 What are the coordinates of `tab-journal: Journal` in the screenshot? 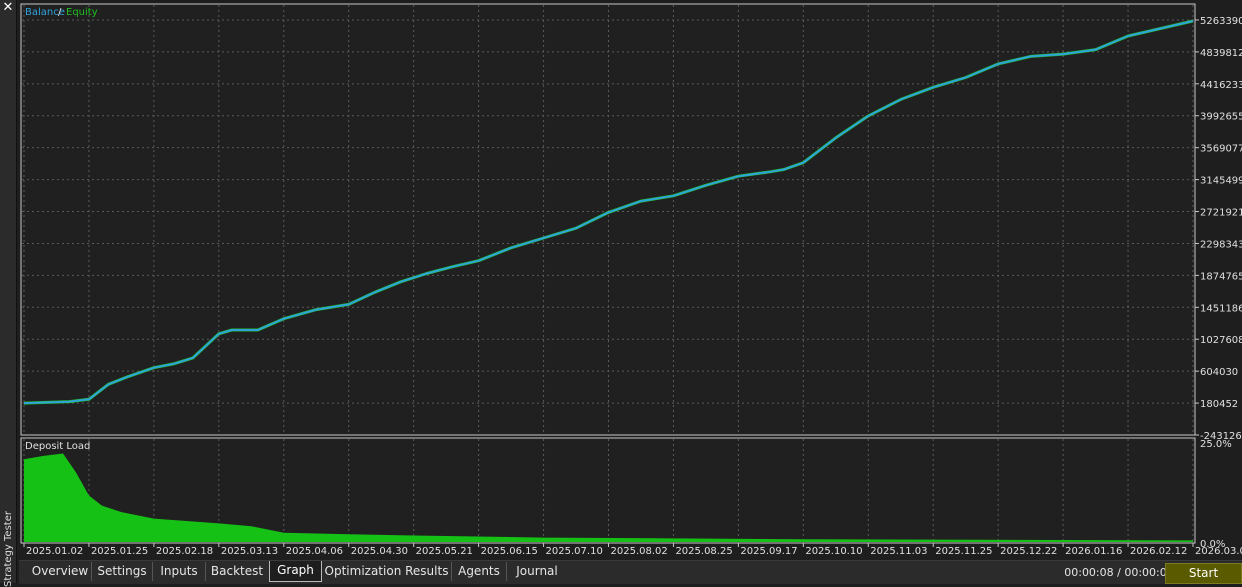 It's located at (537, 571).